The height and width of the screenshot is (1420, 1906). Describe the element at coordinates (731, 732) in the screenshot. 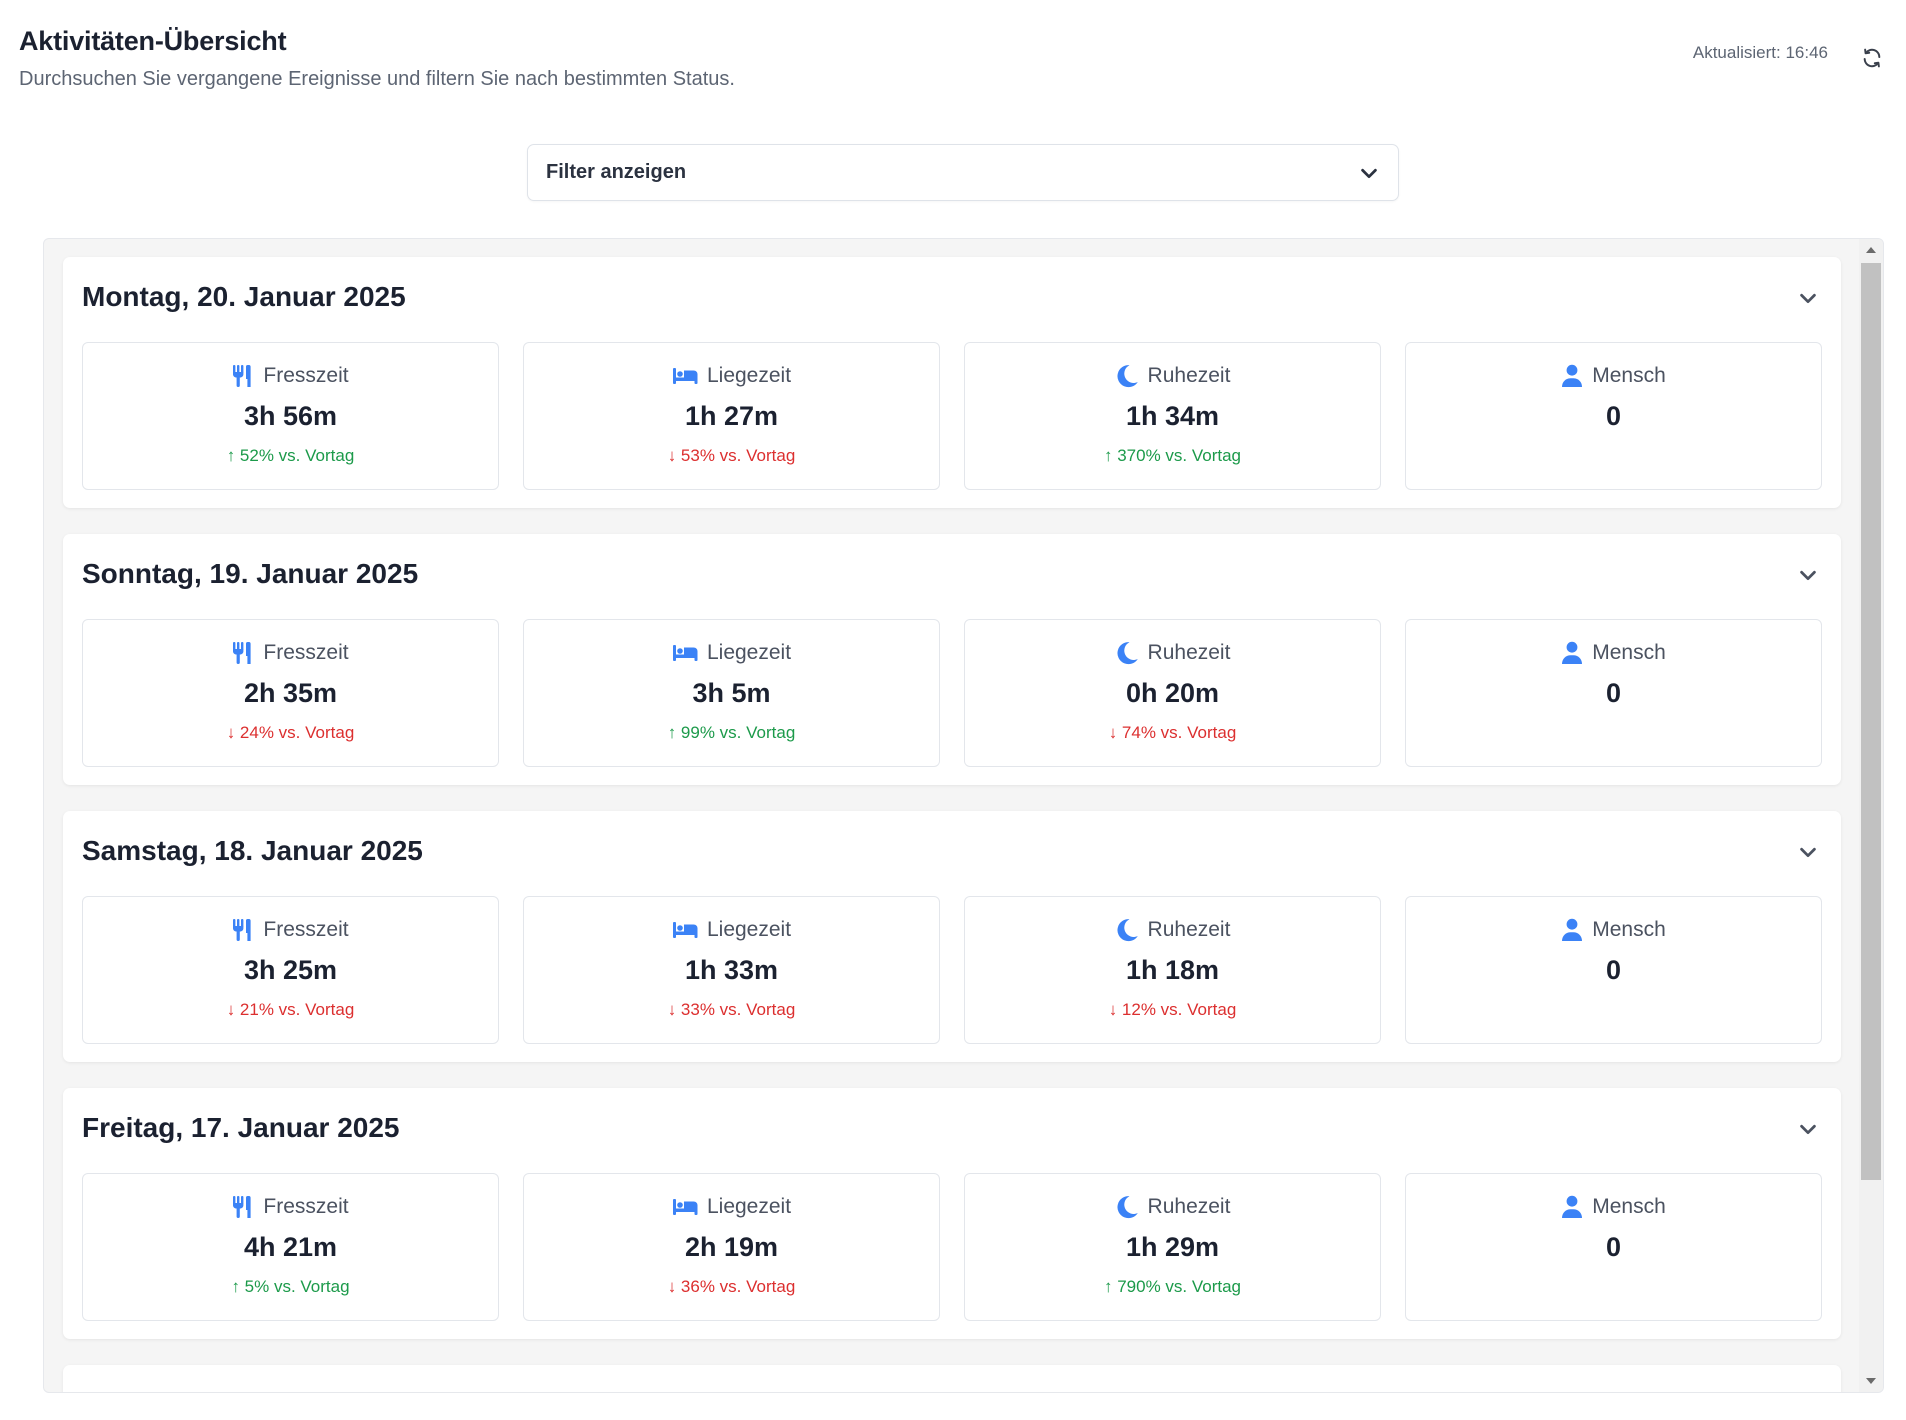

I see `metric-change: ↑ 99% vs. Vortag` at that location.